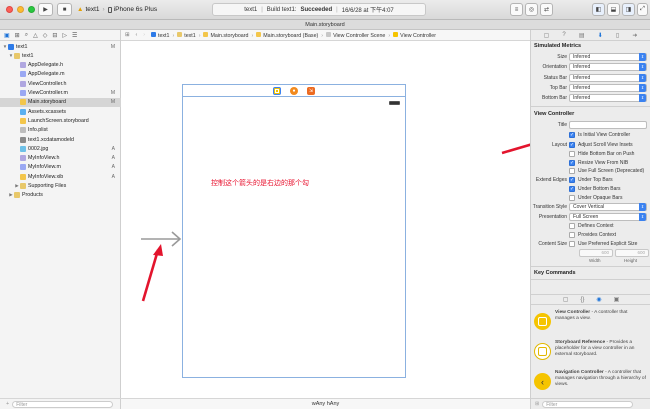 This screenshot has height=409, width=650. Describe the element at coordinates (542, 351) in the screenshot. I see `icon-glyph` at that location.